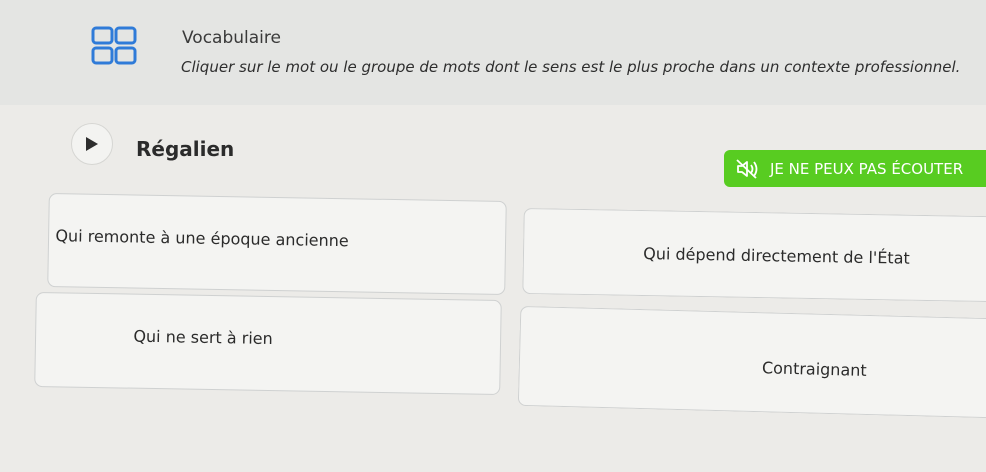 The width and height of the screenshot is (986, 472). What do you see at coordinates (114, 45) in the screenshot?
I see `vocabulary-grid-icon` at bounding box center [114, 45].